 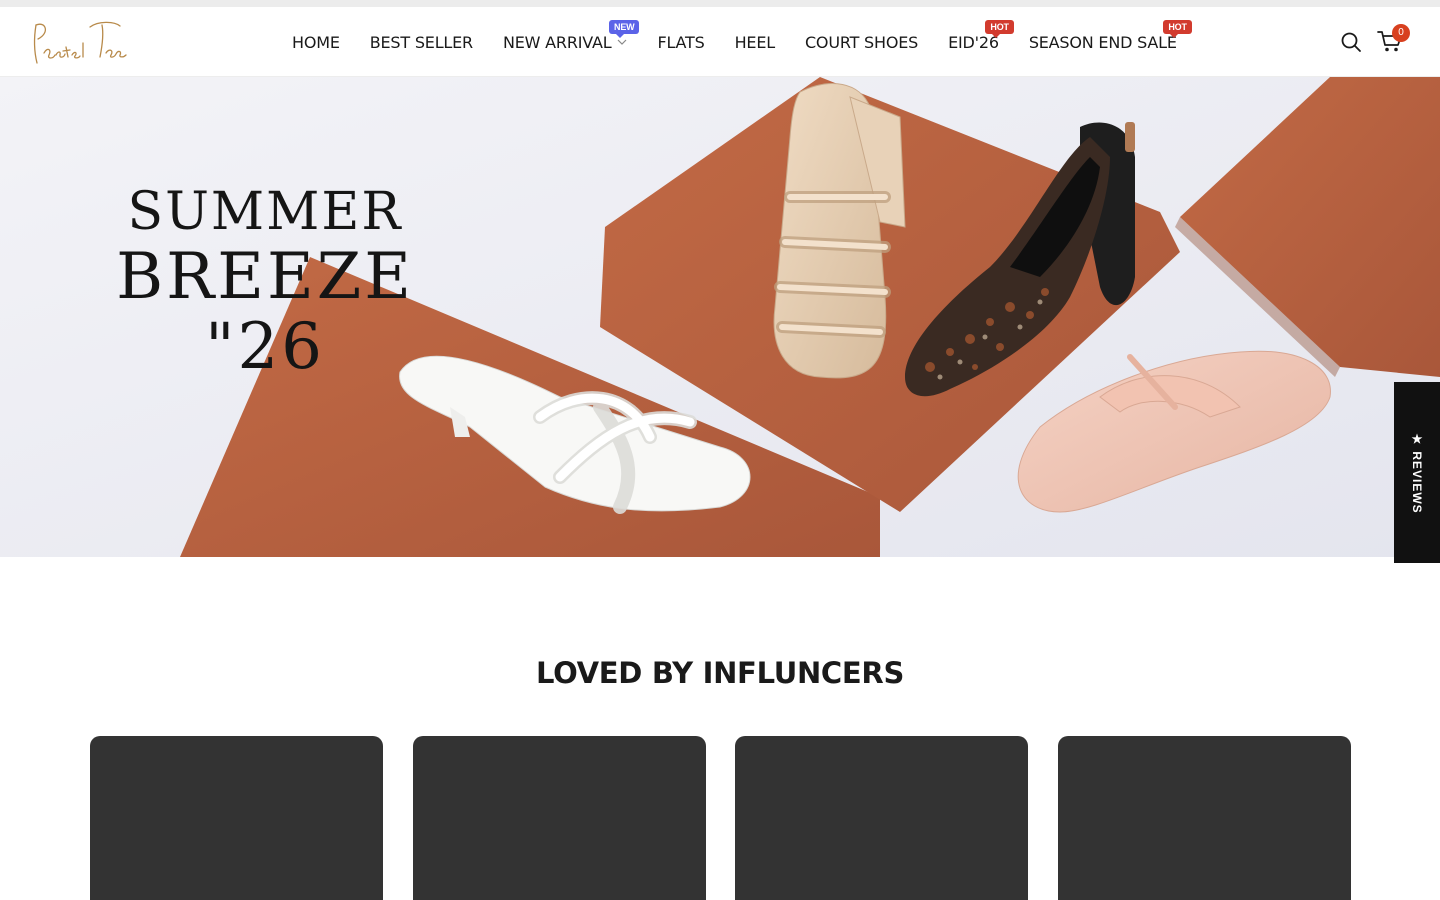 What do you see at coordinates (265, 212) in the screenshot?
I see `hero-line-1: SUMMER` at bounding box center [265, 212].